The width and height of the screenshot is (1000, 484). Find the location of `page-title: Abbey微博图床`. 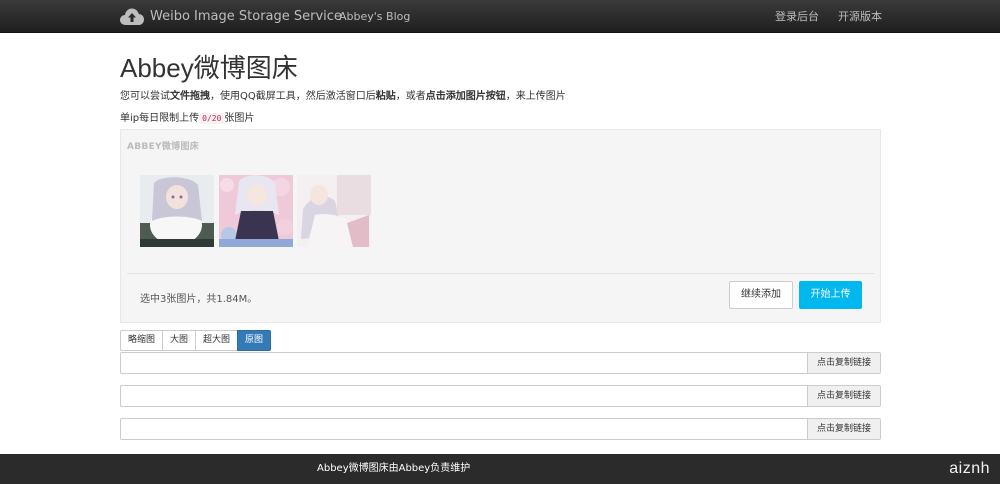

page-title: Abbey微博图床 is located at coordinates (209, 68).